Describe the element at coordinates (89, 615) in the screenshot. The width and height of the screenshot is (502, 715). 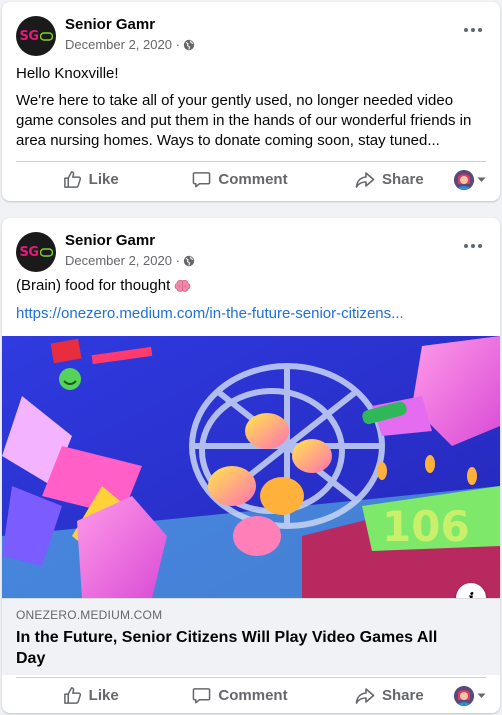
I see `link-domain: ONEZERO.MEDIUM.COM` at that location.